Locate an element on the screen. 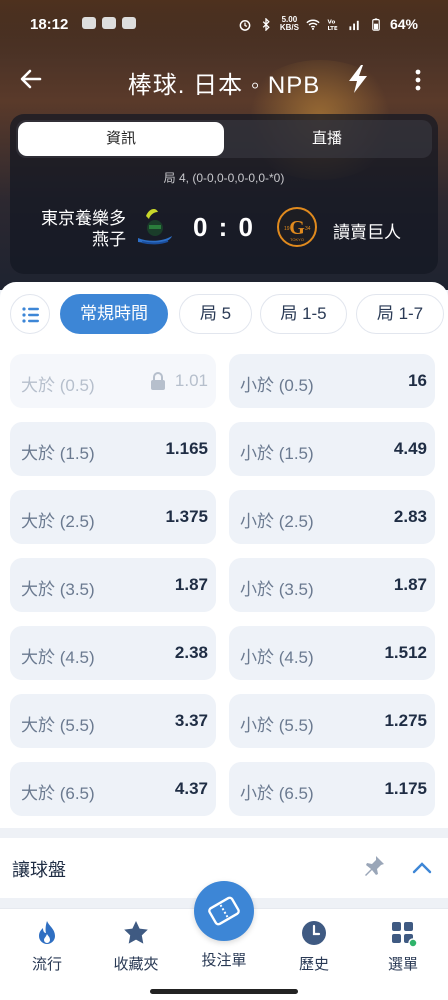  nav-history: 歷史 is located at coordinates (314, 946).